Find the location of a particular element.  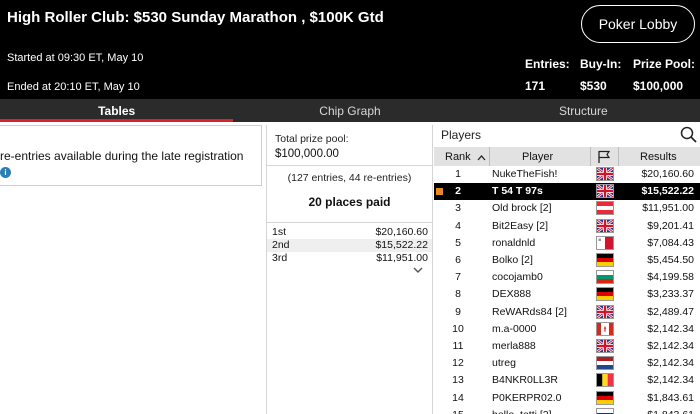

player-row: 12 utreg $2,142.34 is located at coordinates (567, 364).